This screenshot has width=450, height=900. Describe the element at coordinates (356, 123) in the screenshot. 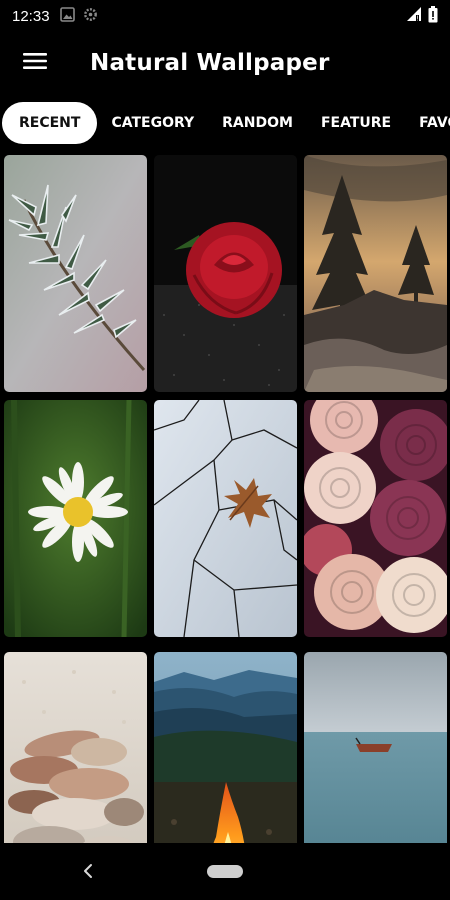

I see `tab-feature: FEATURE` at that location.